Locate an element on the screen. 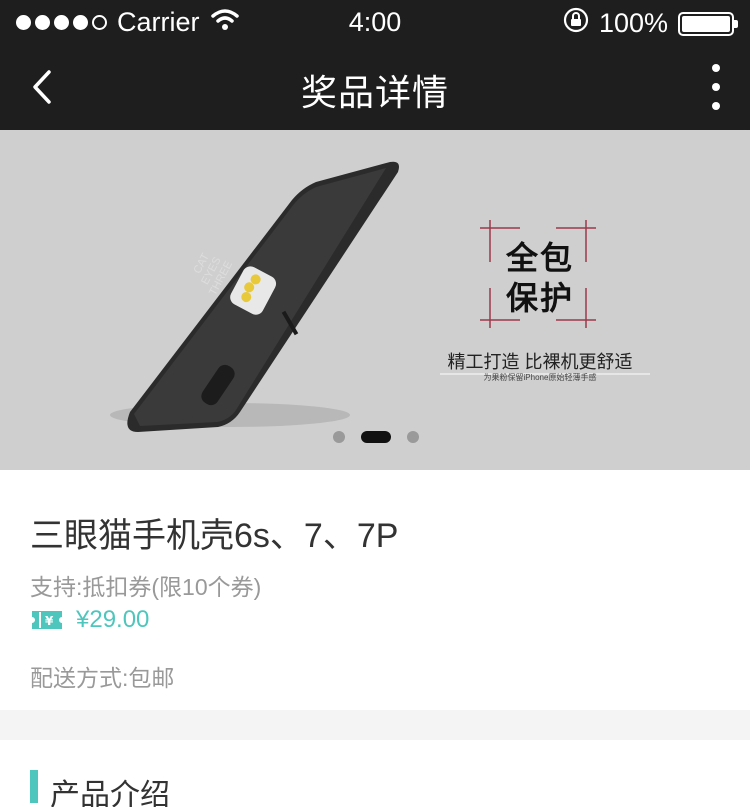 This screenshot has height=807, width=750. more-button is located at coordinates (716, 87).